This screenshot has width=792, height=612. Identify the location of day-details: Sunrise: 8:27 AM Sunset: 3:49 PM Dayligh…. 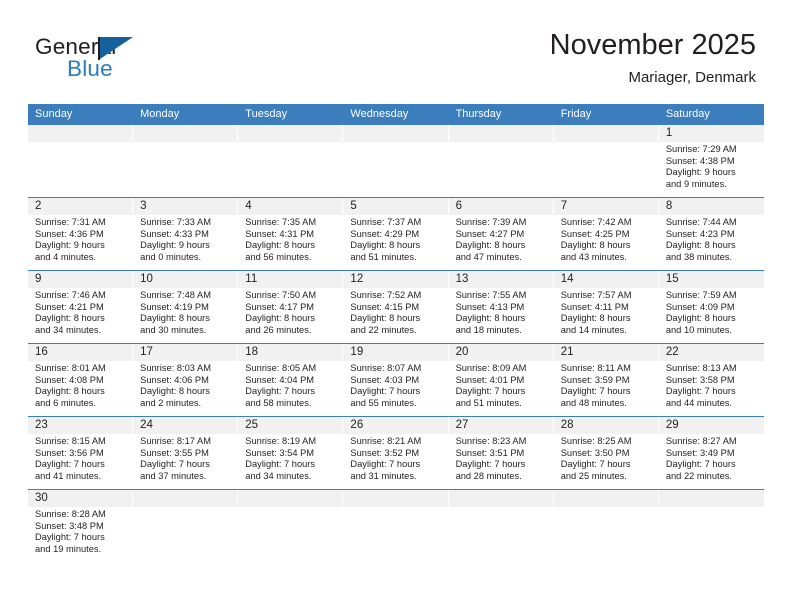
(711, 460).